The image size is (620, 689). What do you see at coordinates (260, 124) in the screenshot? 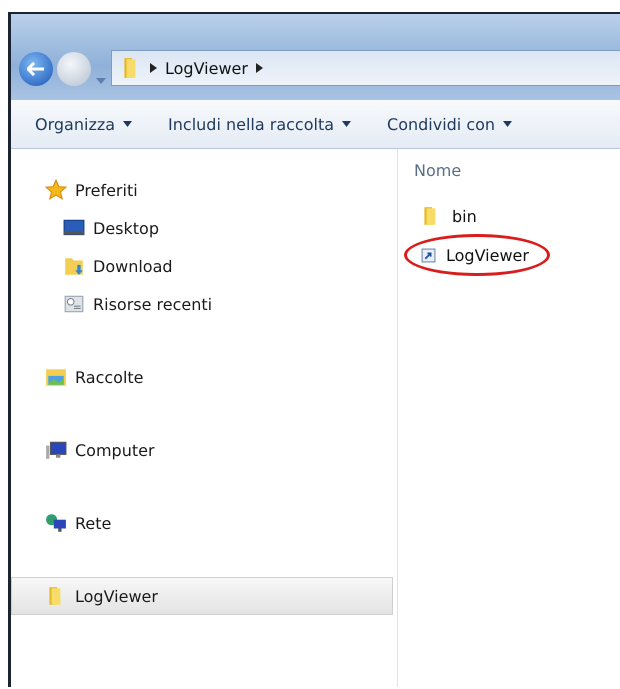
I see `toolbar-menu-button: Includi nella raccolta` at bounding box center [260, 124].